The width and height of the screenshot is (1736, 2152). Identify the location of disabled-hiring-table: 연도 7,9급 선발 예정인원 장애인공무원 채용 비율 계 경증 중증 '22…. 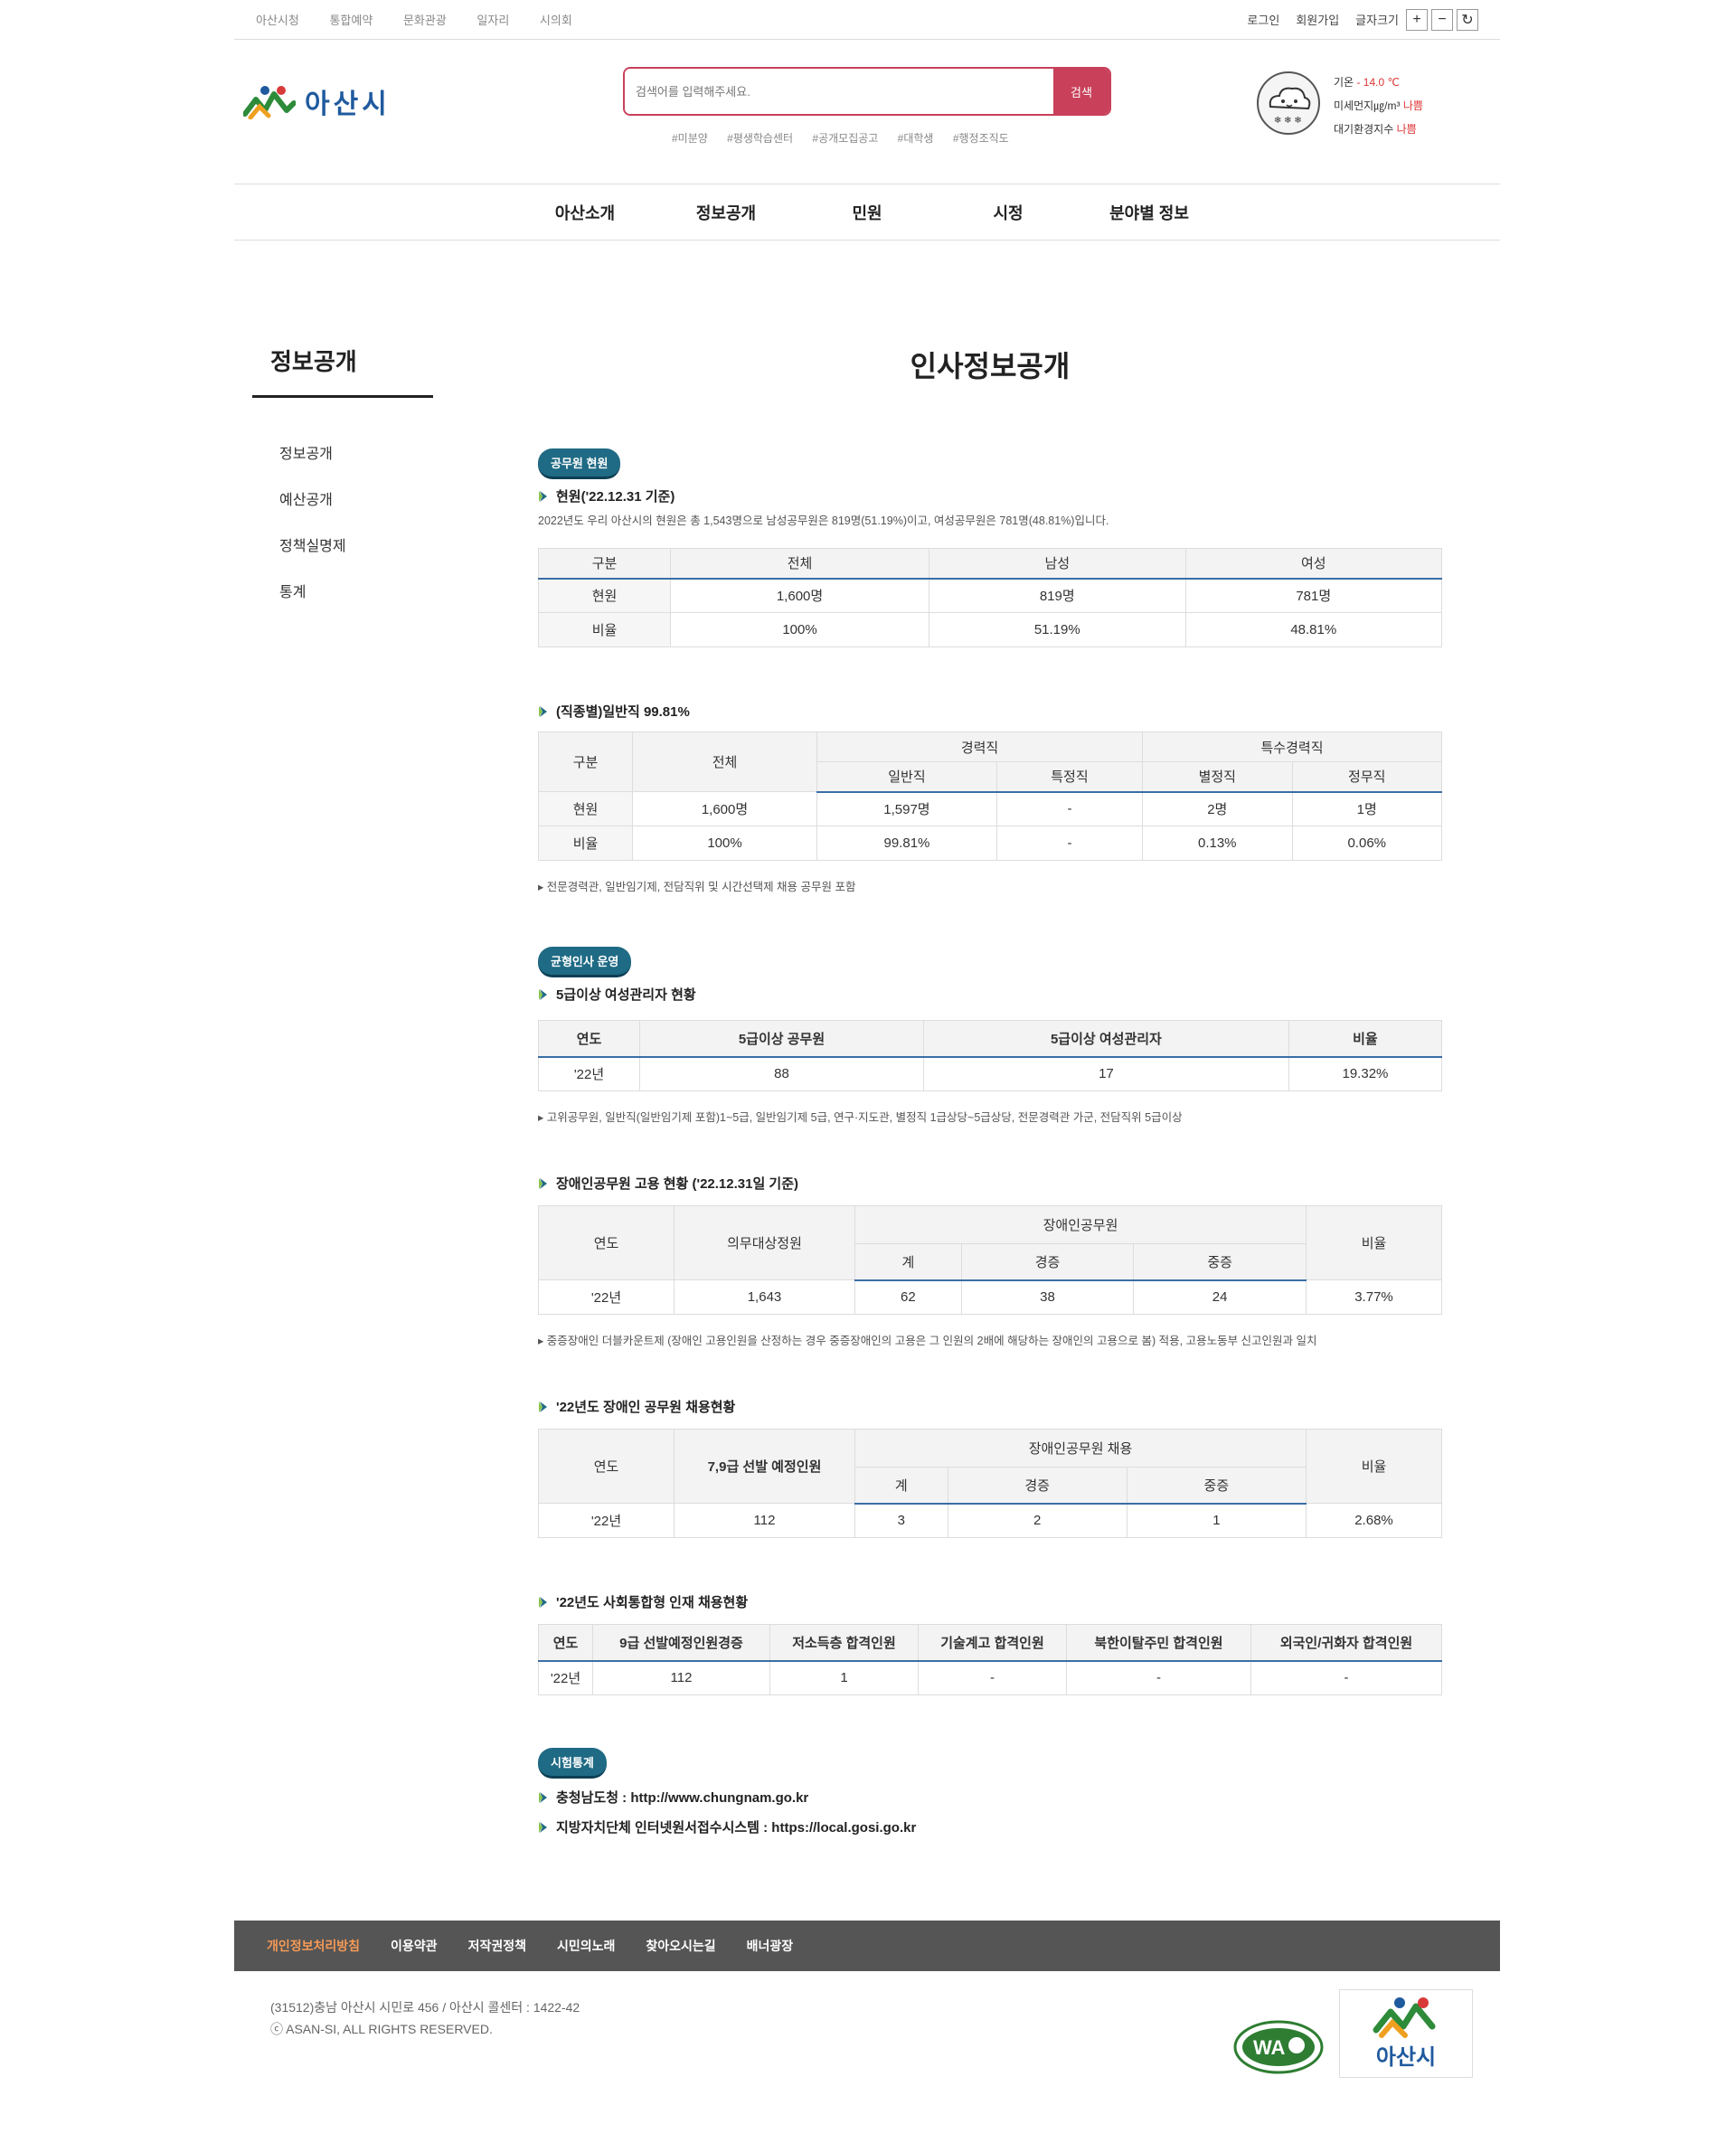
(990, 1484).